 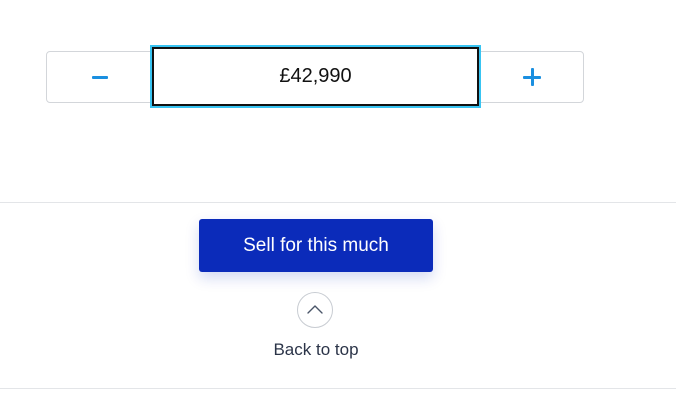 I want to click on chevron-up-icon, so click(x=315, y=309).